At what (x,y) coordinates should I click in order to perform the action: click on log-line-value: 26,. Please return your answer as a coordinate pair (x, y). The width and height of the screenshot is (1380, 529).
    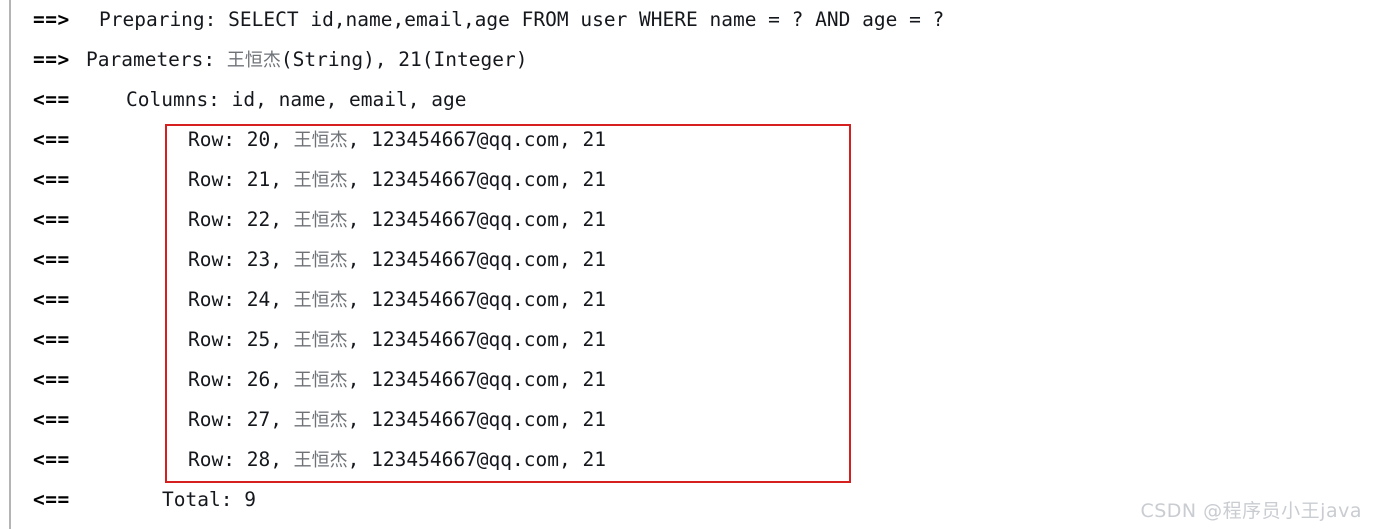
    Looking at the image, I should click on (264, 379).